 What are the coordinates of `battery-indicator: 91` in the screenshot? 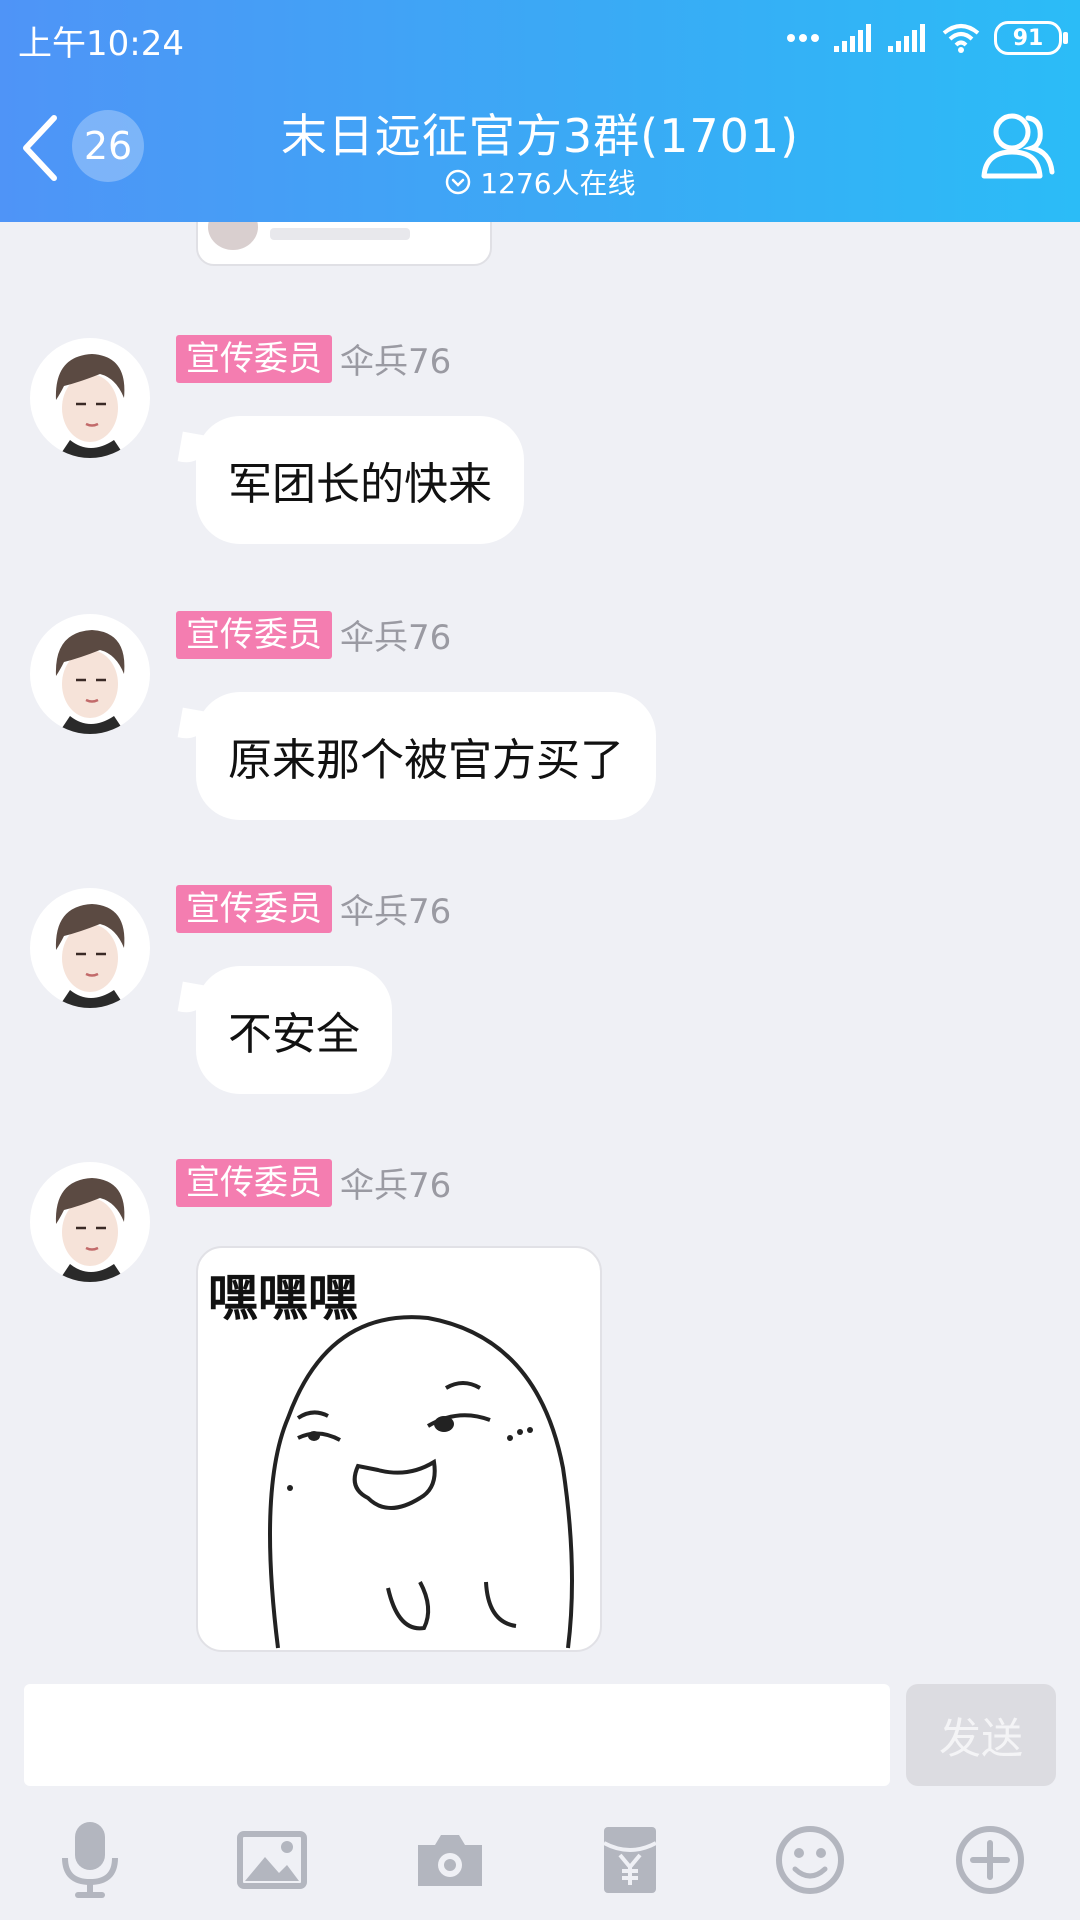 It's located at (1031, 38).